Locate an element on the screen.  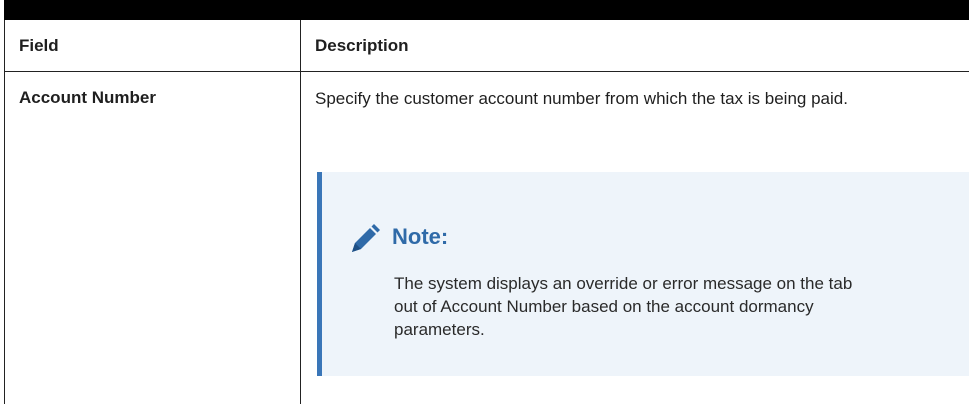
header-field: Field is located at coordinates (39, 45).